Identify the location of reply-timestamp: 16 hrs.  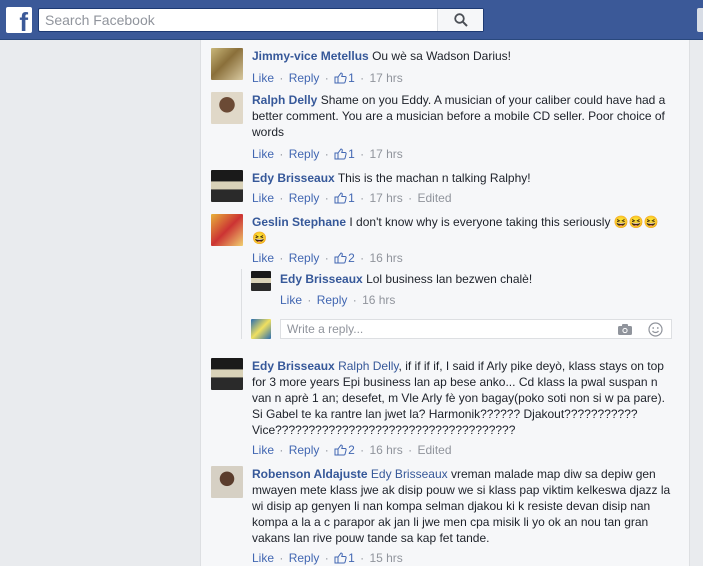
(378, 300).